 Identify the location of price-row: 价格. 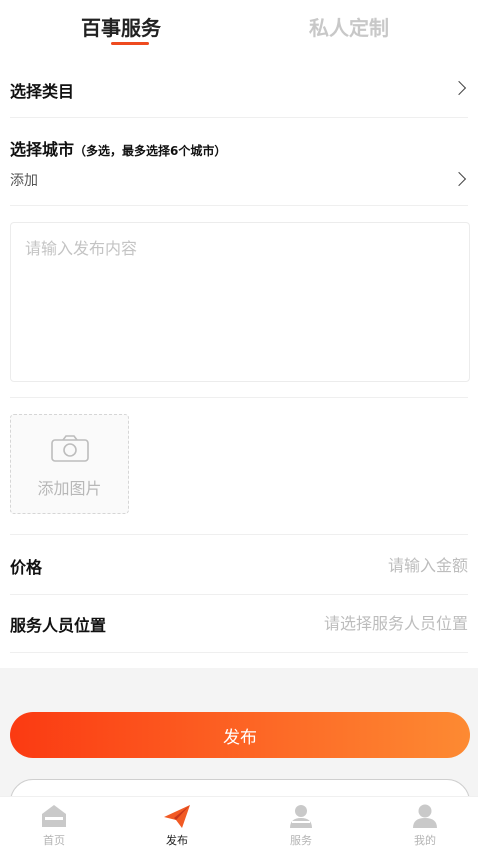
(239, 565).